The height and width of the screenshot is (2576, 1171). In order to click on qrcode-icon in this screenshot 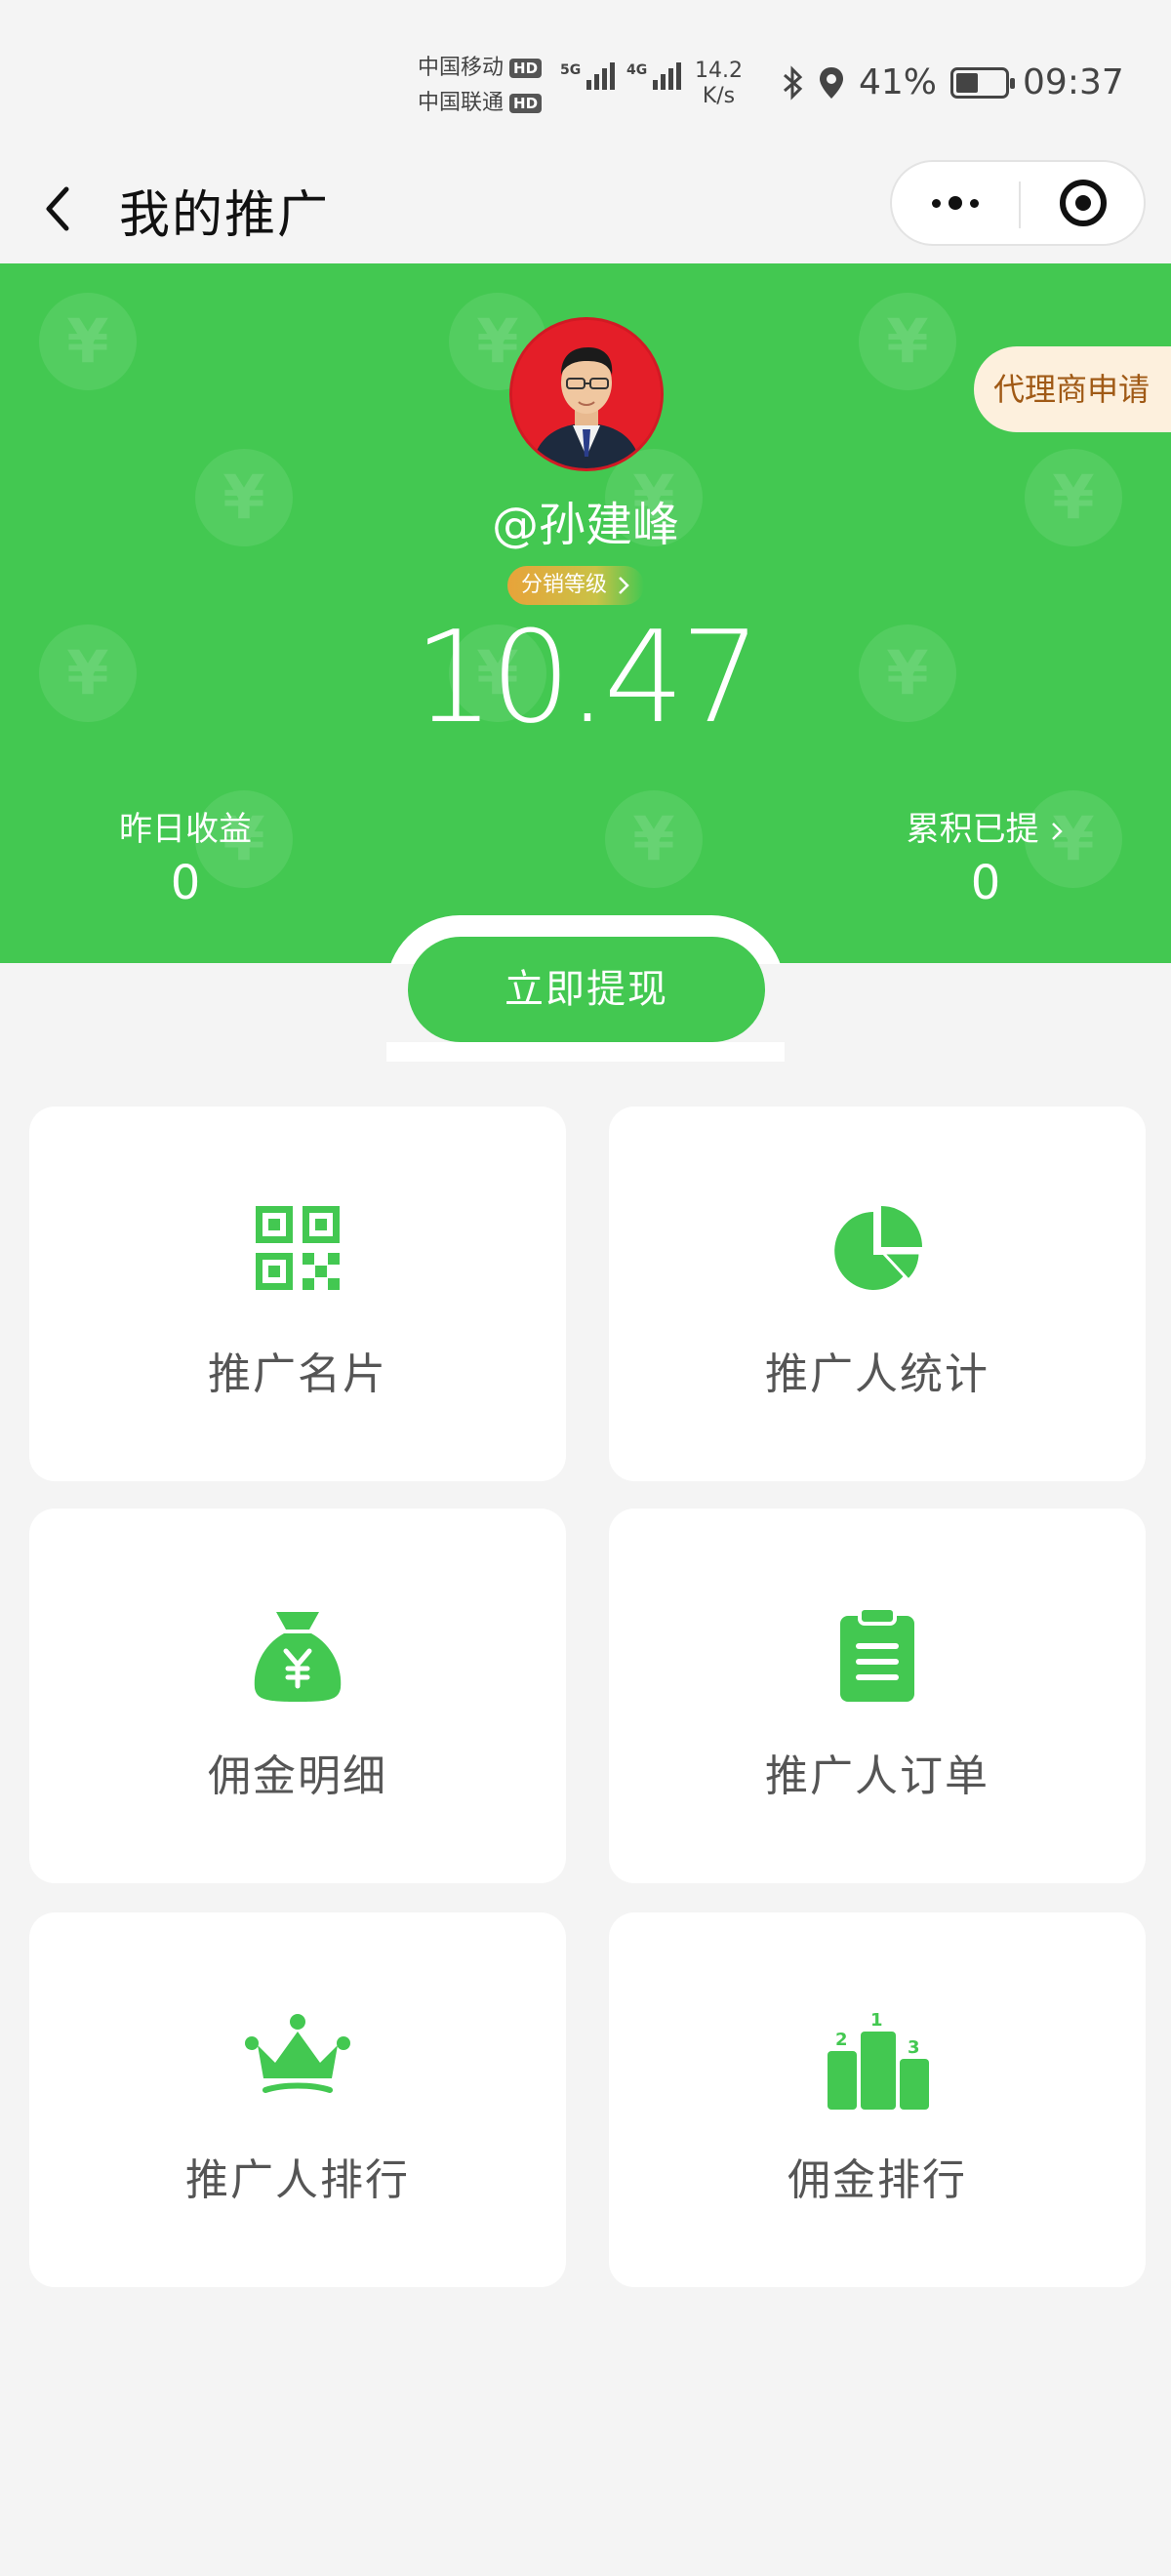, I will do `click(298, 1248)`.